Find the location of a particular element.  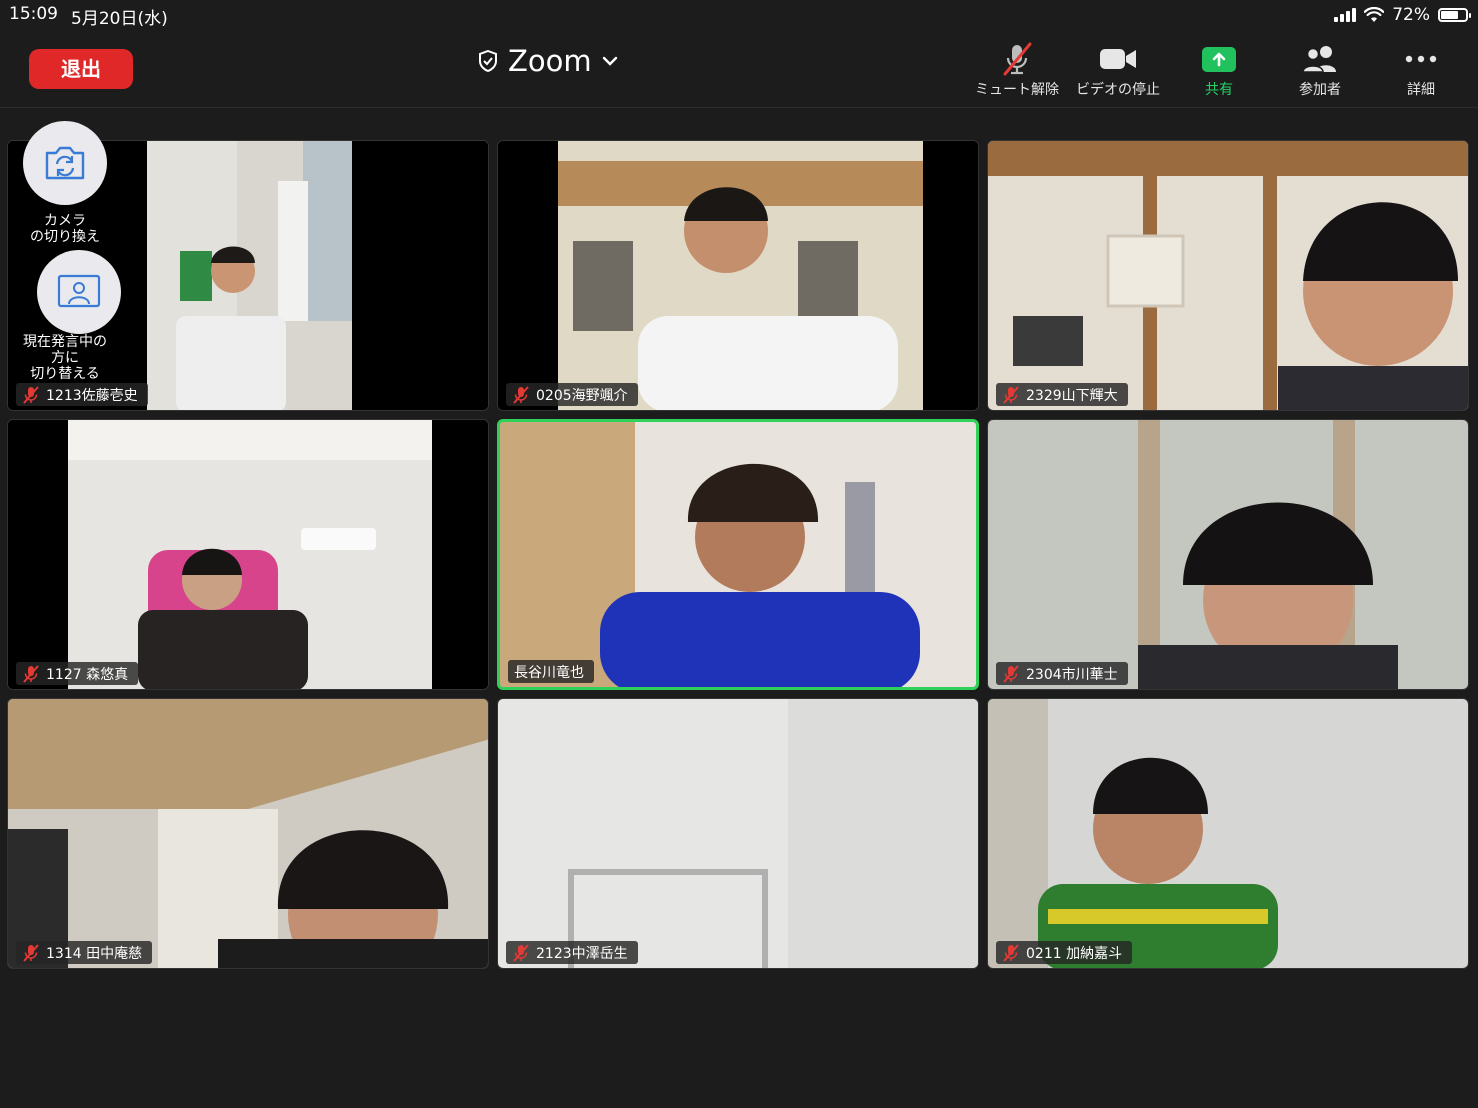

meeting-toolbar: 退出 Zoom ミュート解除 ビデオの停止 共有 参加者 詳細 is located at coordinates (739, 69).